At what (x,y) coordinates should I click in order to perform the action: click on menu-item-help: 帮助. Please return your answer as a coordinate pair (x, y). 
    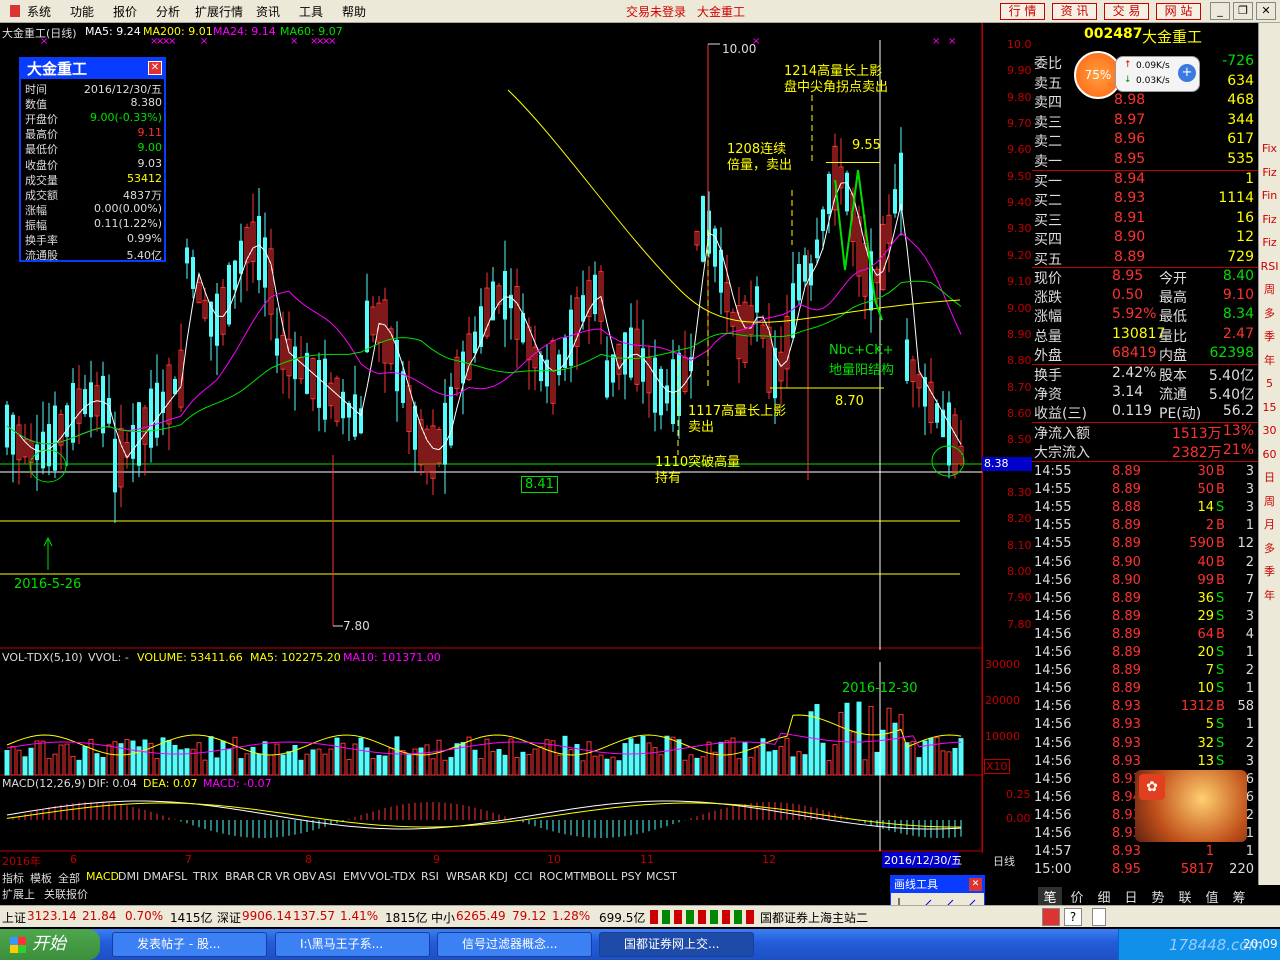
    Looking at the image, I should click on (354, 11).